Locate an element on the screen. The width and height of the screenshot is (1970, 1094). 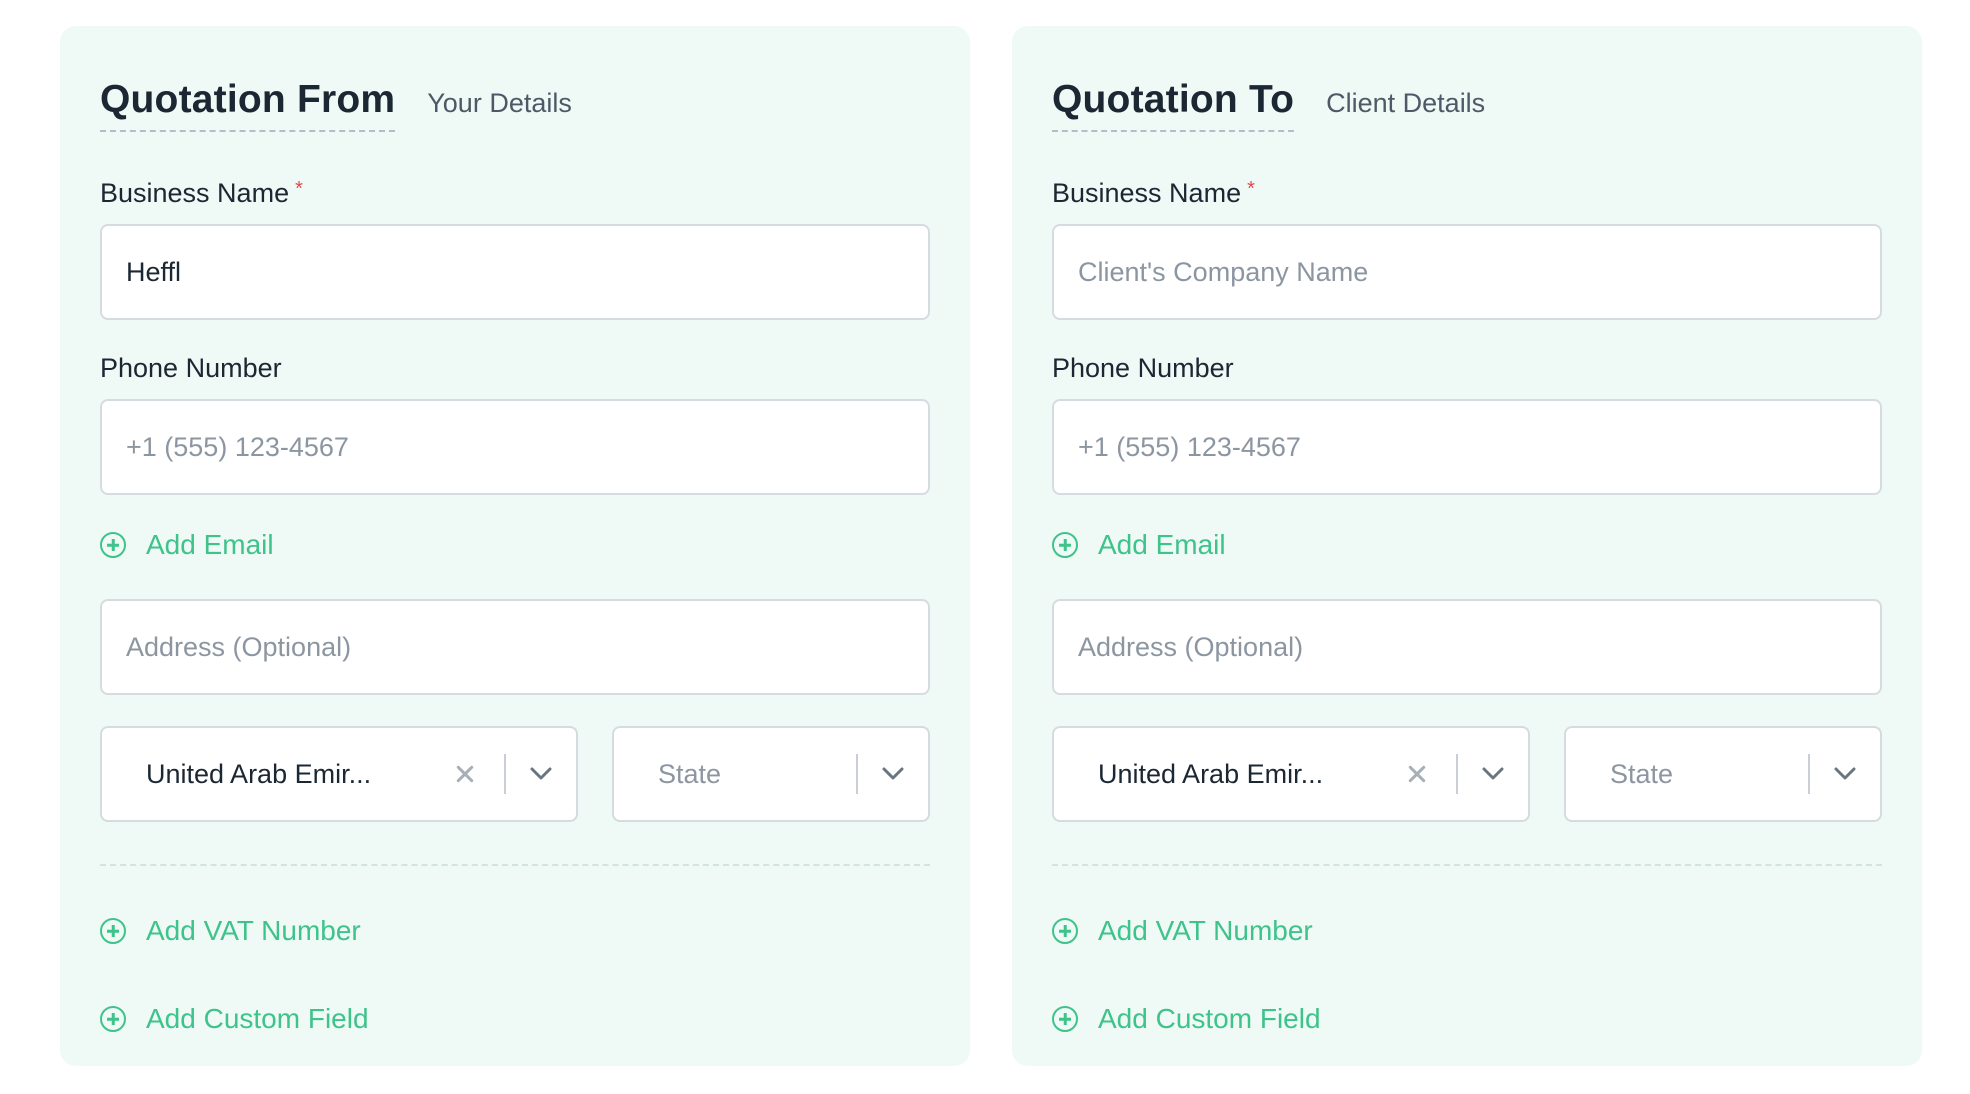
phone-number-input: +1 (555) 123-4567 is located at coordinates (515, 447).